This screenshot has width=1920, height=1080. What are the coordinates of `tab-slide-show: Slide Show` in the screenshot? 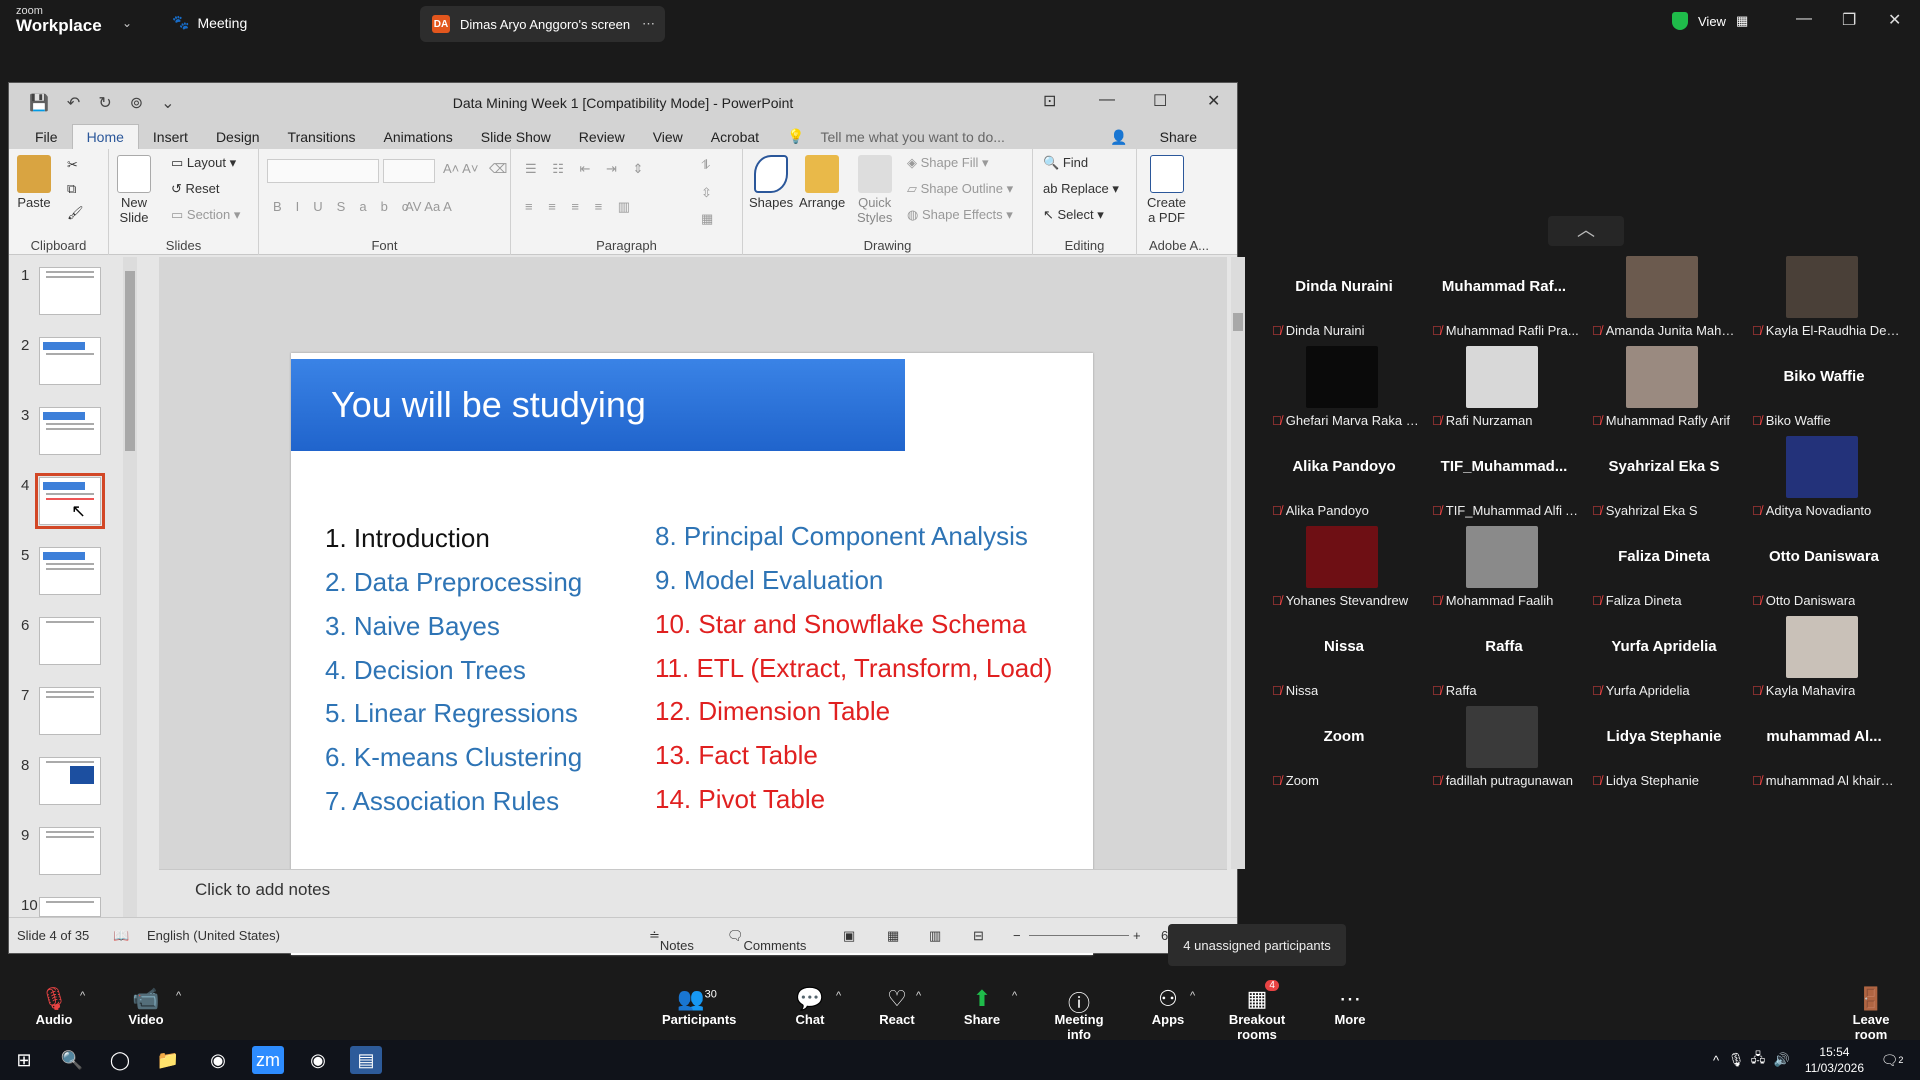 It's located at (516, 137).